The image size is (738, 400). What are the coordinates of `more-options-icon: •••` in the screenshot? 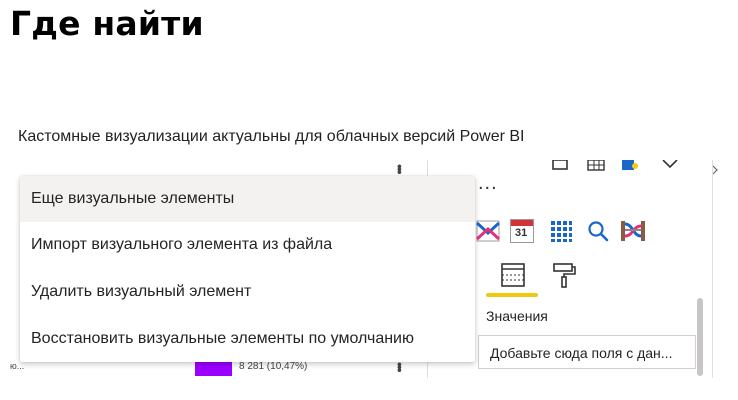 It's located at (400, 168).